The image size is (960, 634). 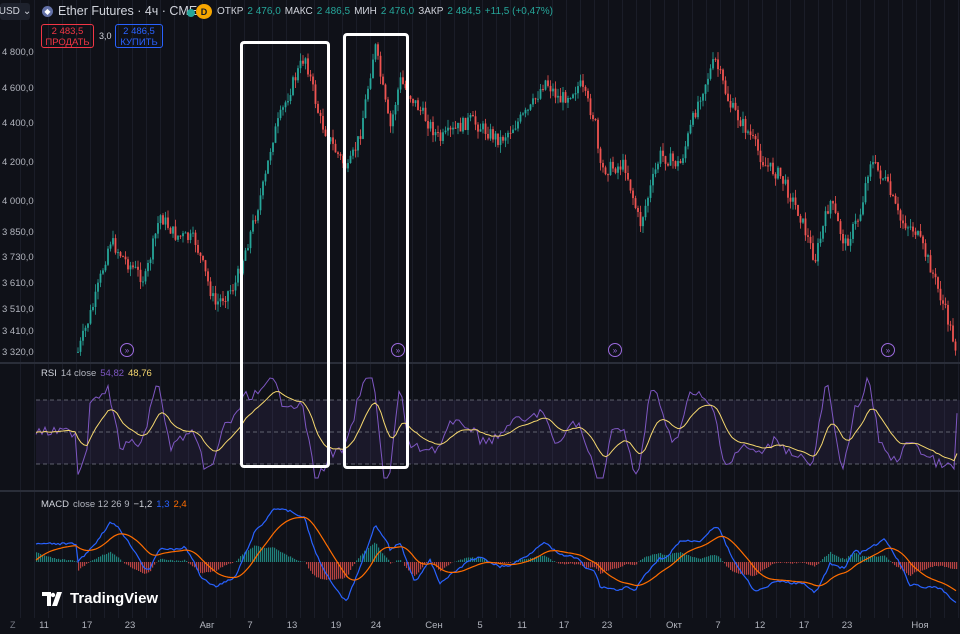 What do you see at coordinates (480, 625) in the screenshot?
I see `time-label: 5` at bounding box center [480, 625].